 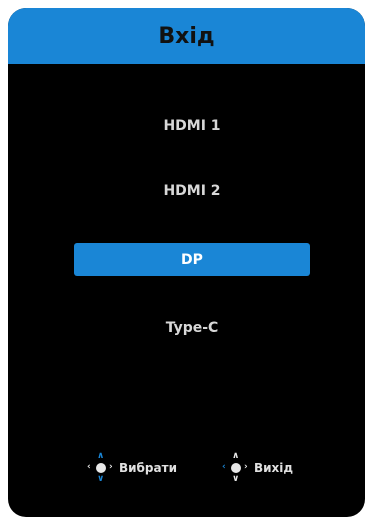 What do you see at coordinates (148, 468) in the screenshot?
I see `select-hint-label: Вибрати` at bounding box center [148, 468].